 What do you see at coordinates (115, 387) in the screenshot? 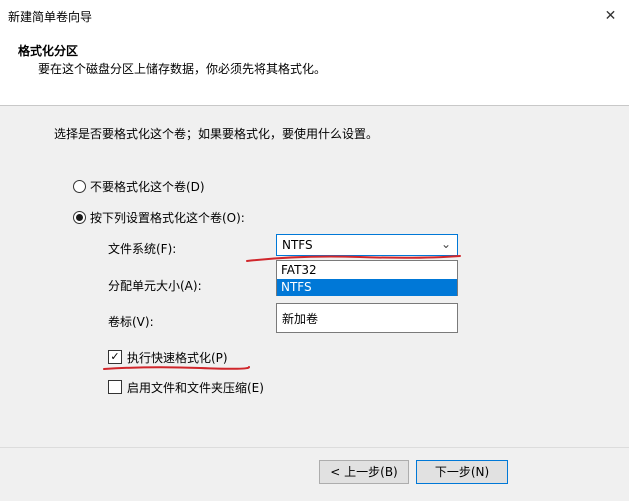
I see `compression-checkbox` at bounding box center [115, 387].